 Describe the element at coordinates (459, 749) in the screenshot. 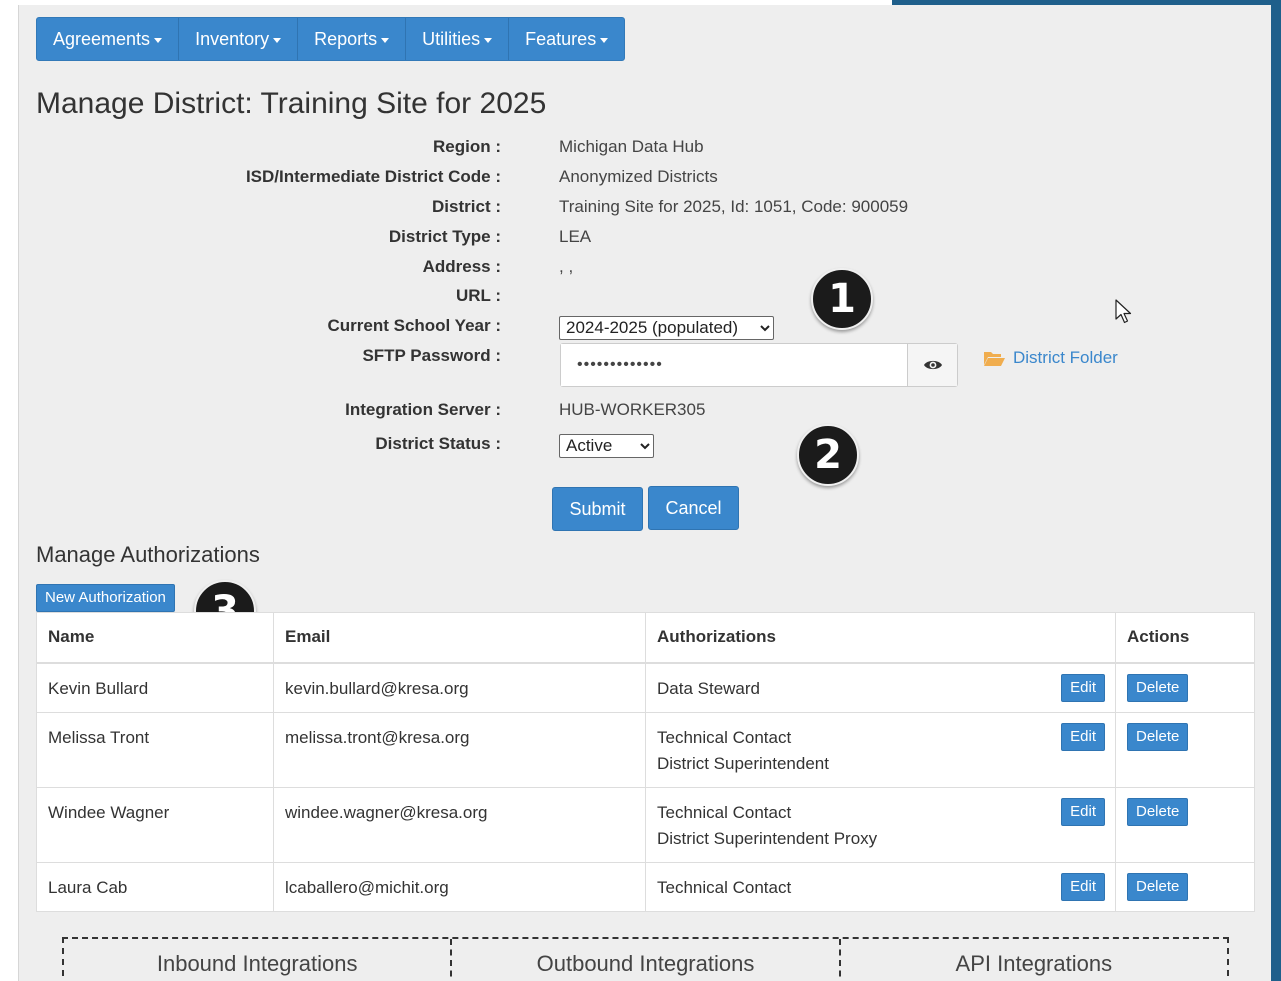

I see `cell-email: melissa.tront@kresa.org` at that location.